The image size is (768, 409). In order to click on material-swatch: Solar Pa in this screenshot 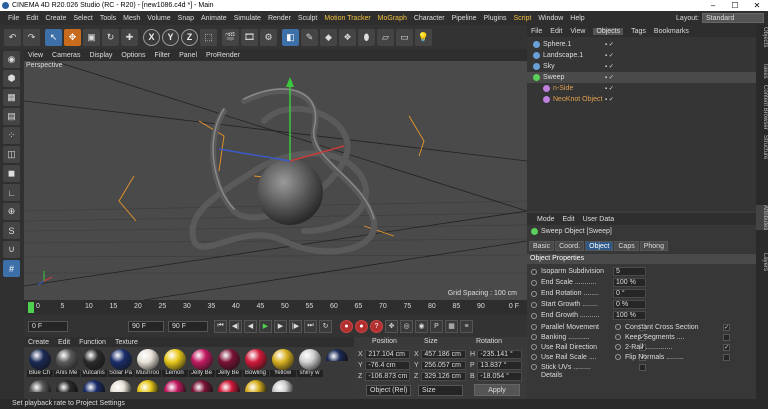, I will do `click(120, 363)`.